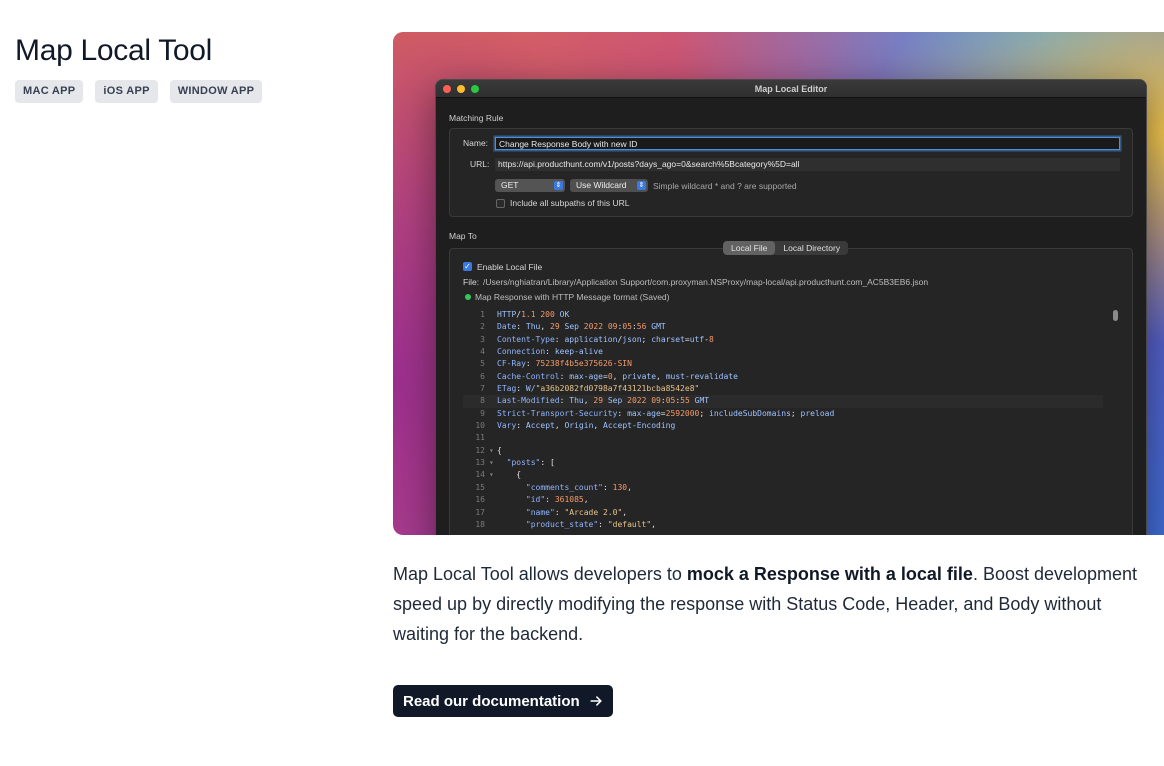 This screenshot has height=766, width=1164. I want to click on code-line: 15 "comments_count": 130,, so click(783, 488).